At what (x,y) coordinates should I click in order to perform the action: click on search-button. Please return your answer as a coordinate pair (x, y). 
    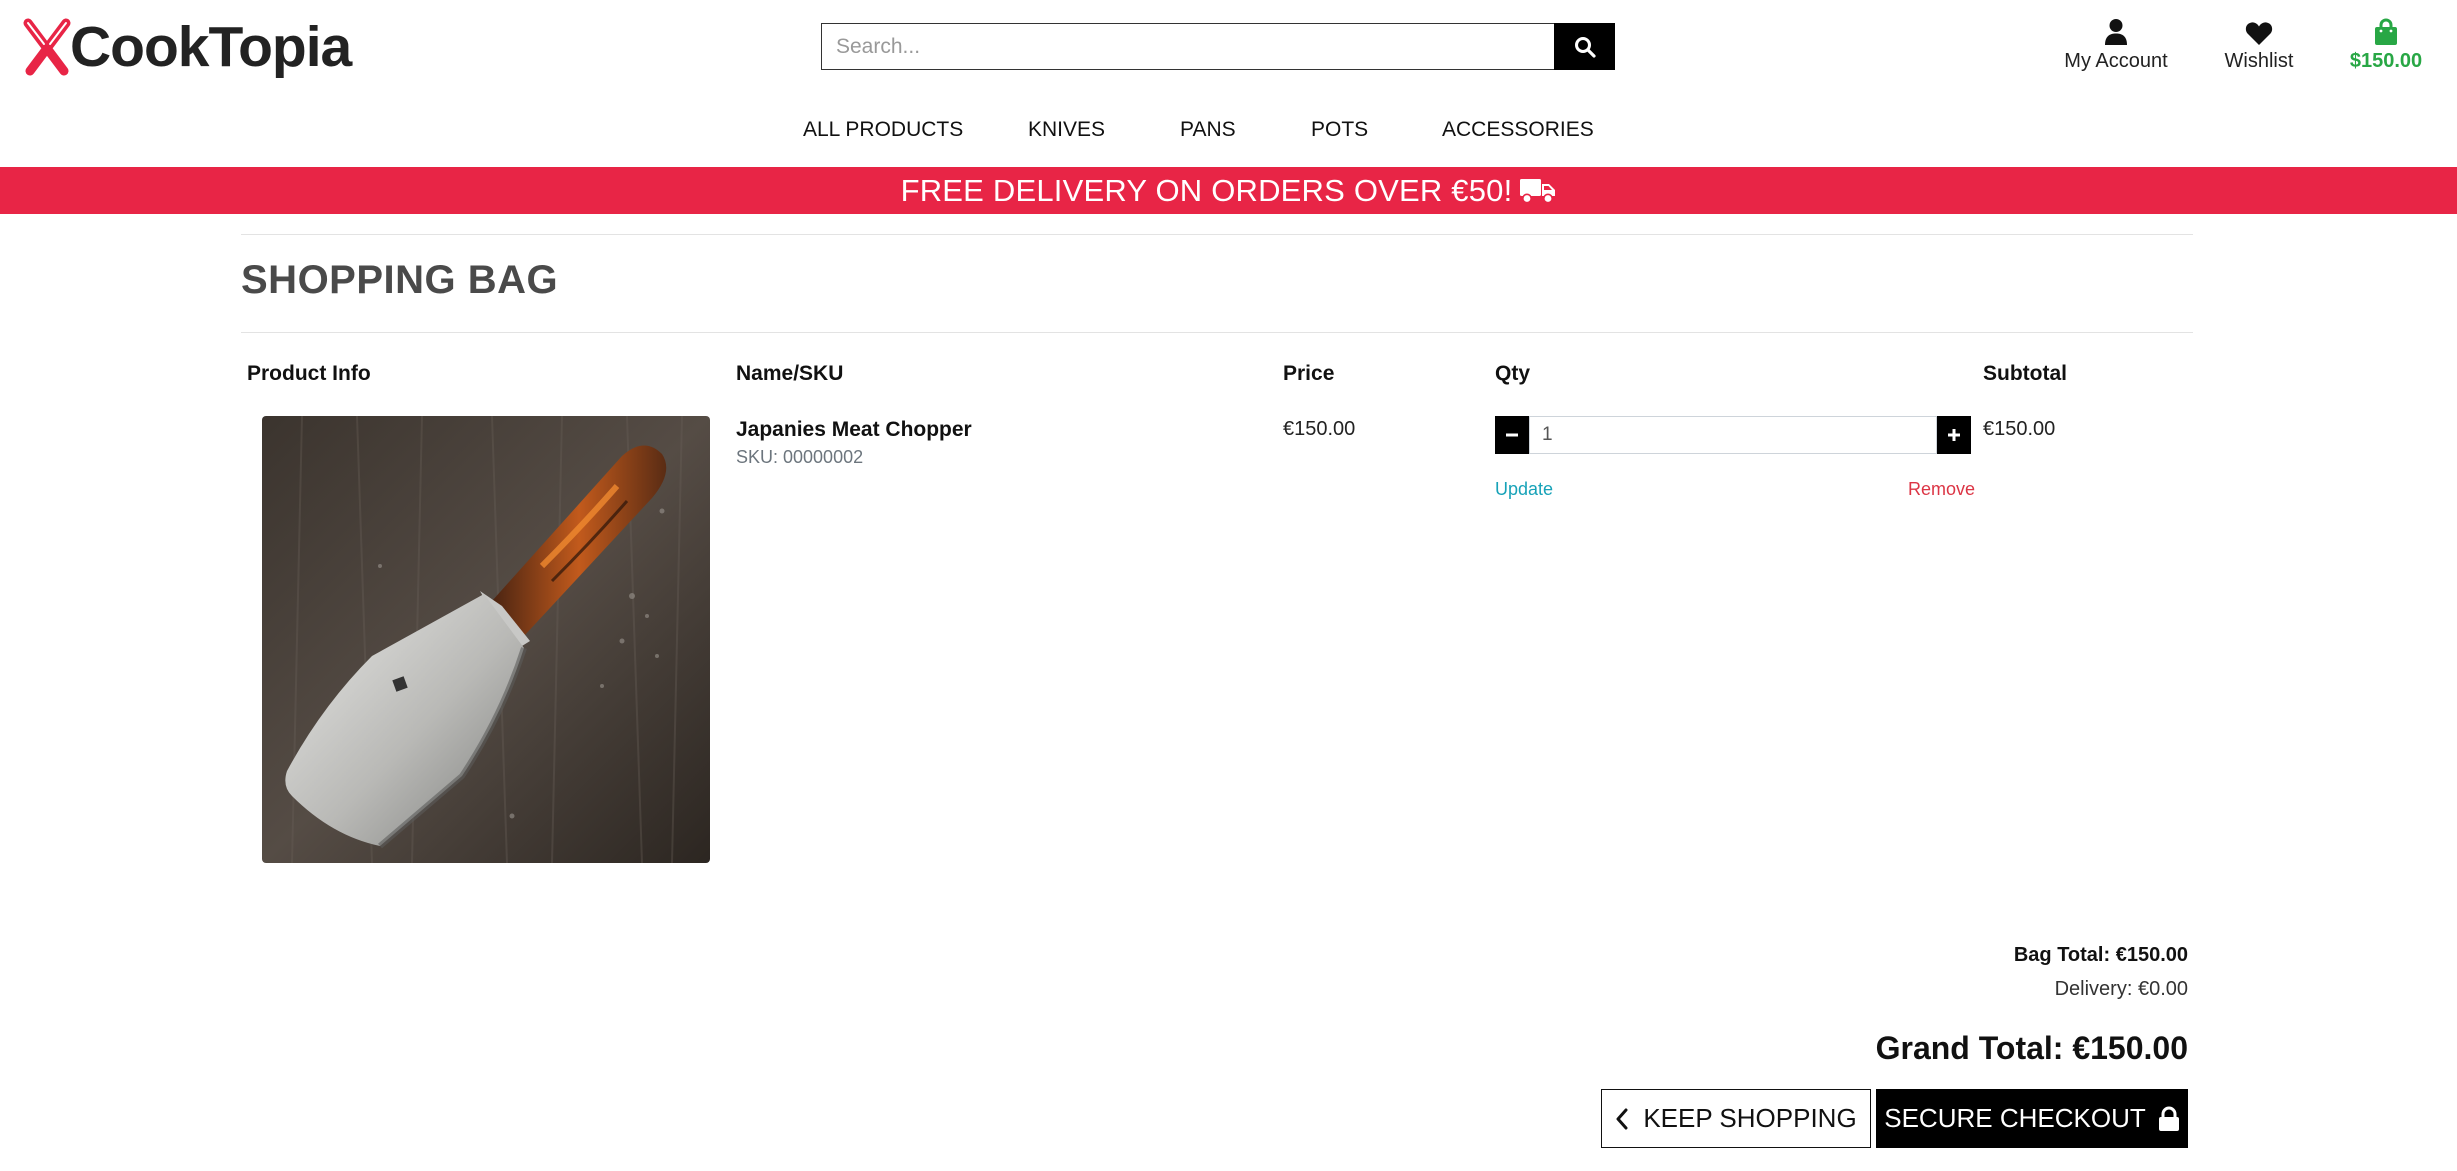
    Looking at the image, I should click on (1584, 46).